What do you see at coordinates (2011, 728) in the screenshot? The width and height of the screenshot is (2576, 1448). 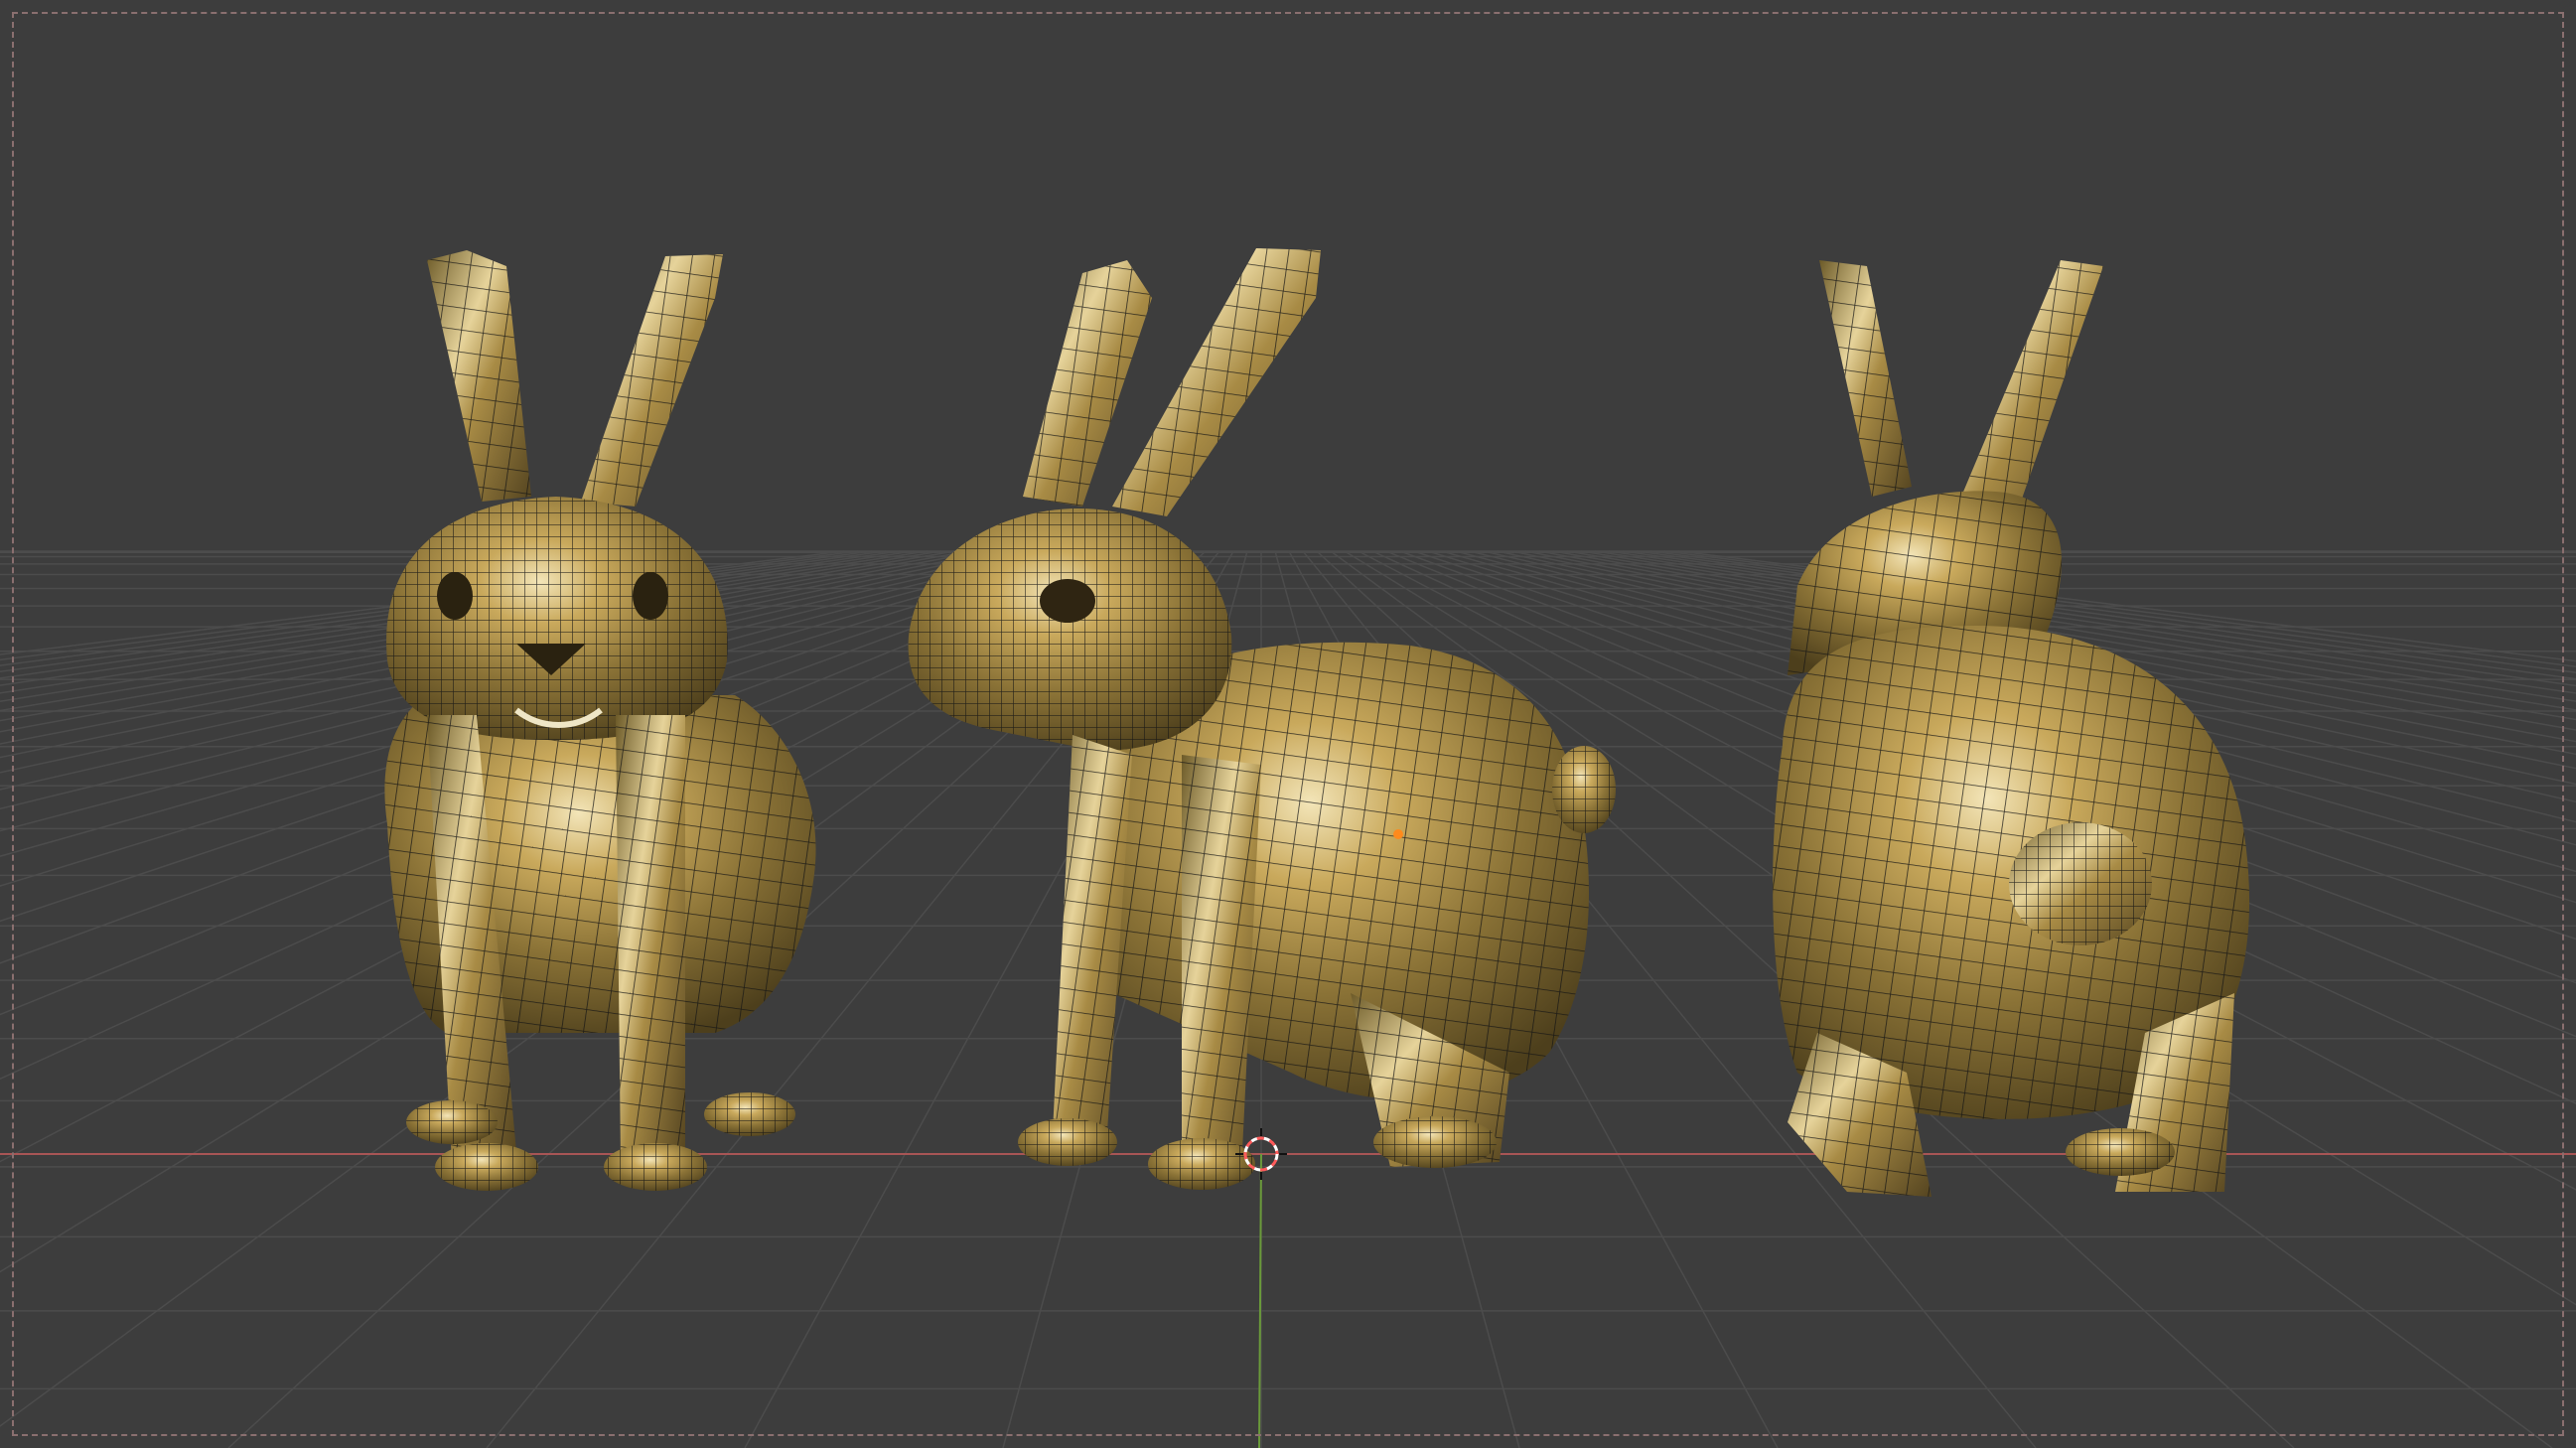 I see `bunny-back` at bounding box center [2011, 728].